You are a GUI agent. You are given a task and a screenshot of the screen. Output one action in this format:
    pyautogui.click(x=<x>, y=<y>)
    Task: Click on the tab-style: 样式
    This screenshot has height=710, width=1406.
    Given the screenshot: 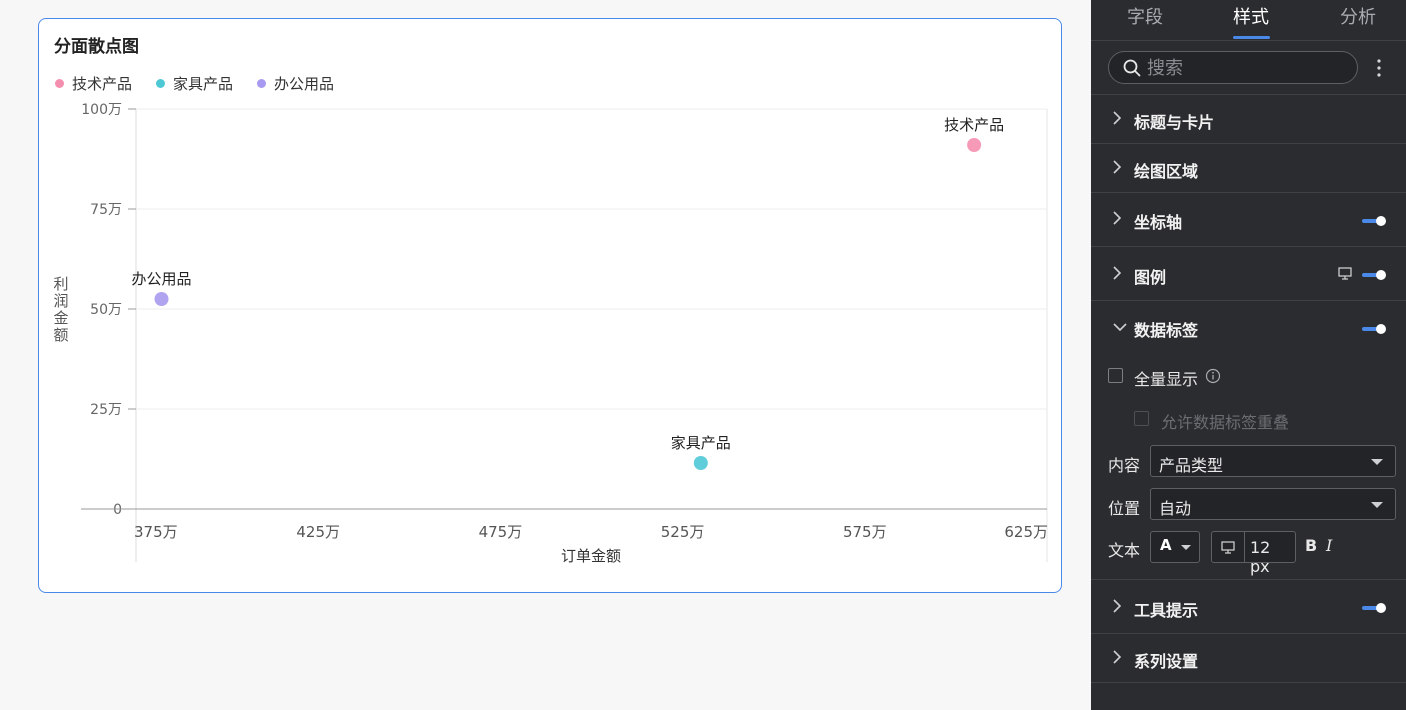 What is the action you would take?
    pyautogui.click(x=1251, y=16)
    